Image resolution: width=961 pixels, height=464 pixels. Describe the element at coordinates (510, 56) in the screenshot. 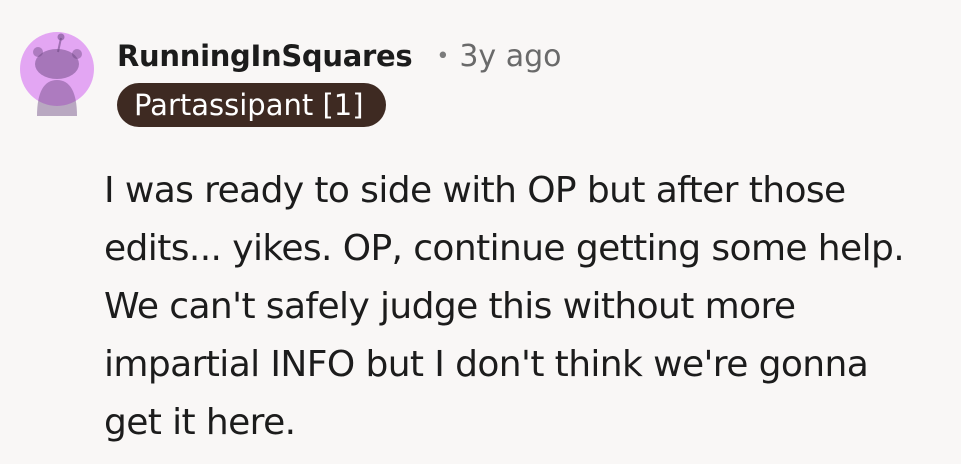

I see `comment-age: 3y ago` at that location.